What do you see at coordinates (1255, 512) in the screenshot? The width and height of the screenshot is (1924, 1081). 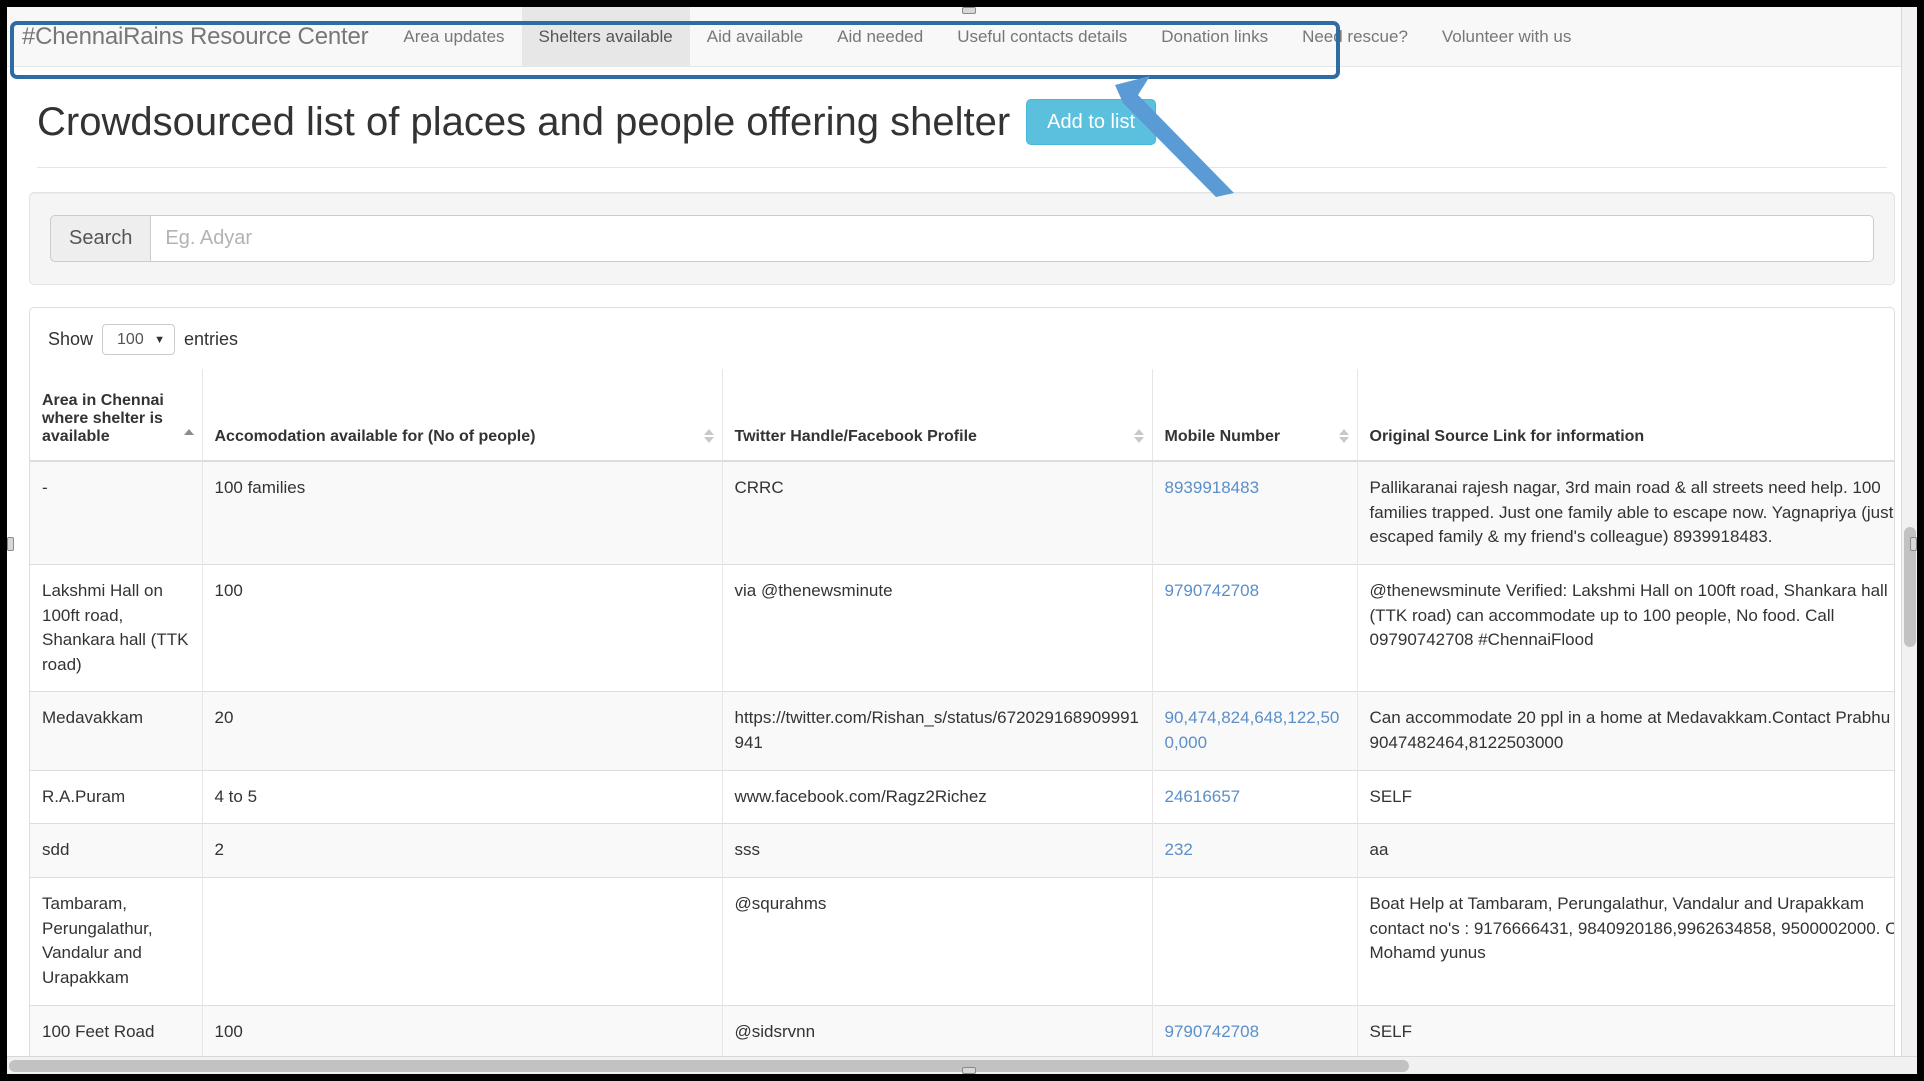 I see `cell-mobile: 8939918483` at bounding box center [1255, 512].